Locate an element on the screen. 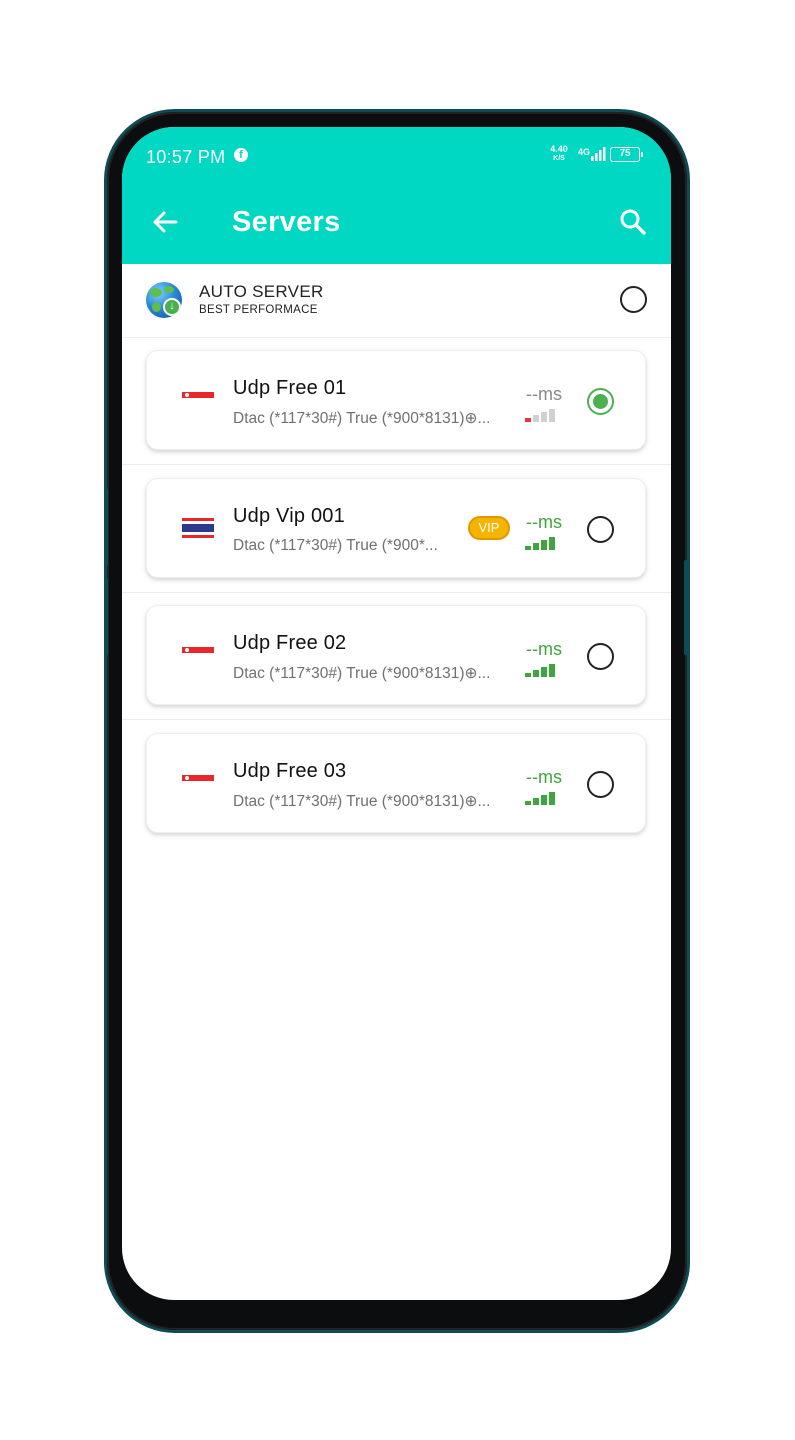  auto-server-subtitle: BEST PERFORMACE is located at coordinates (258, 310).